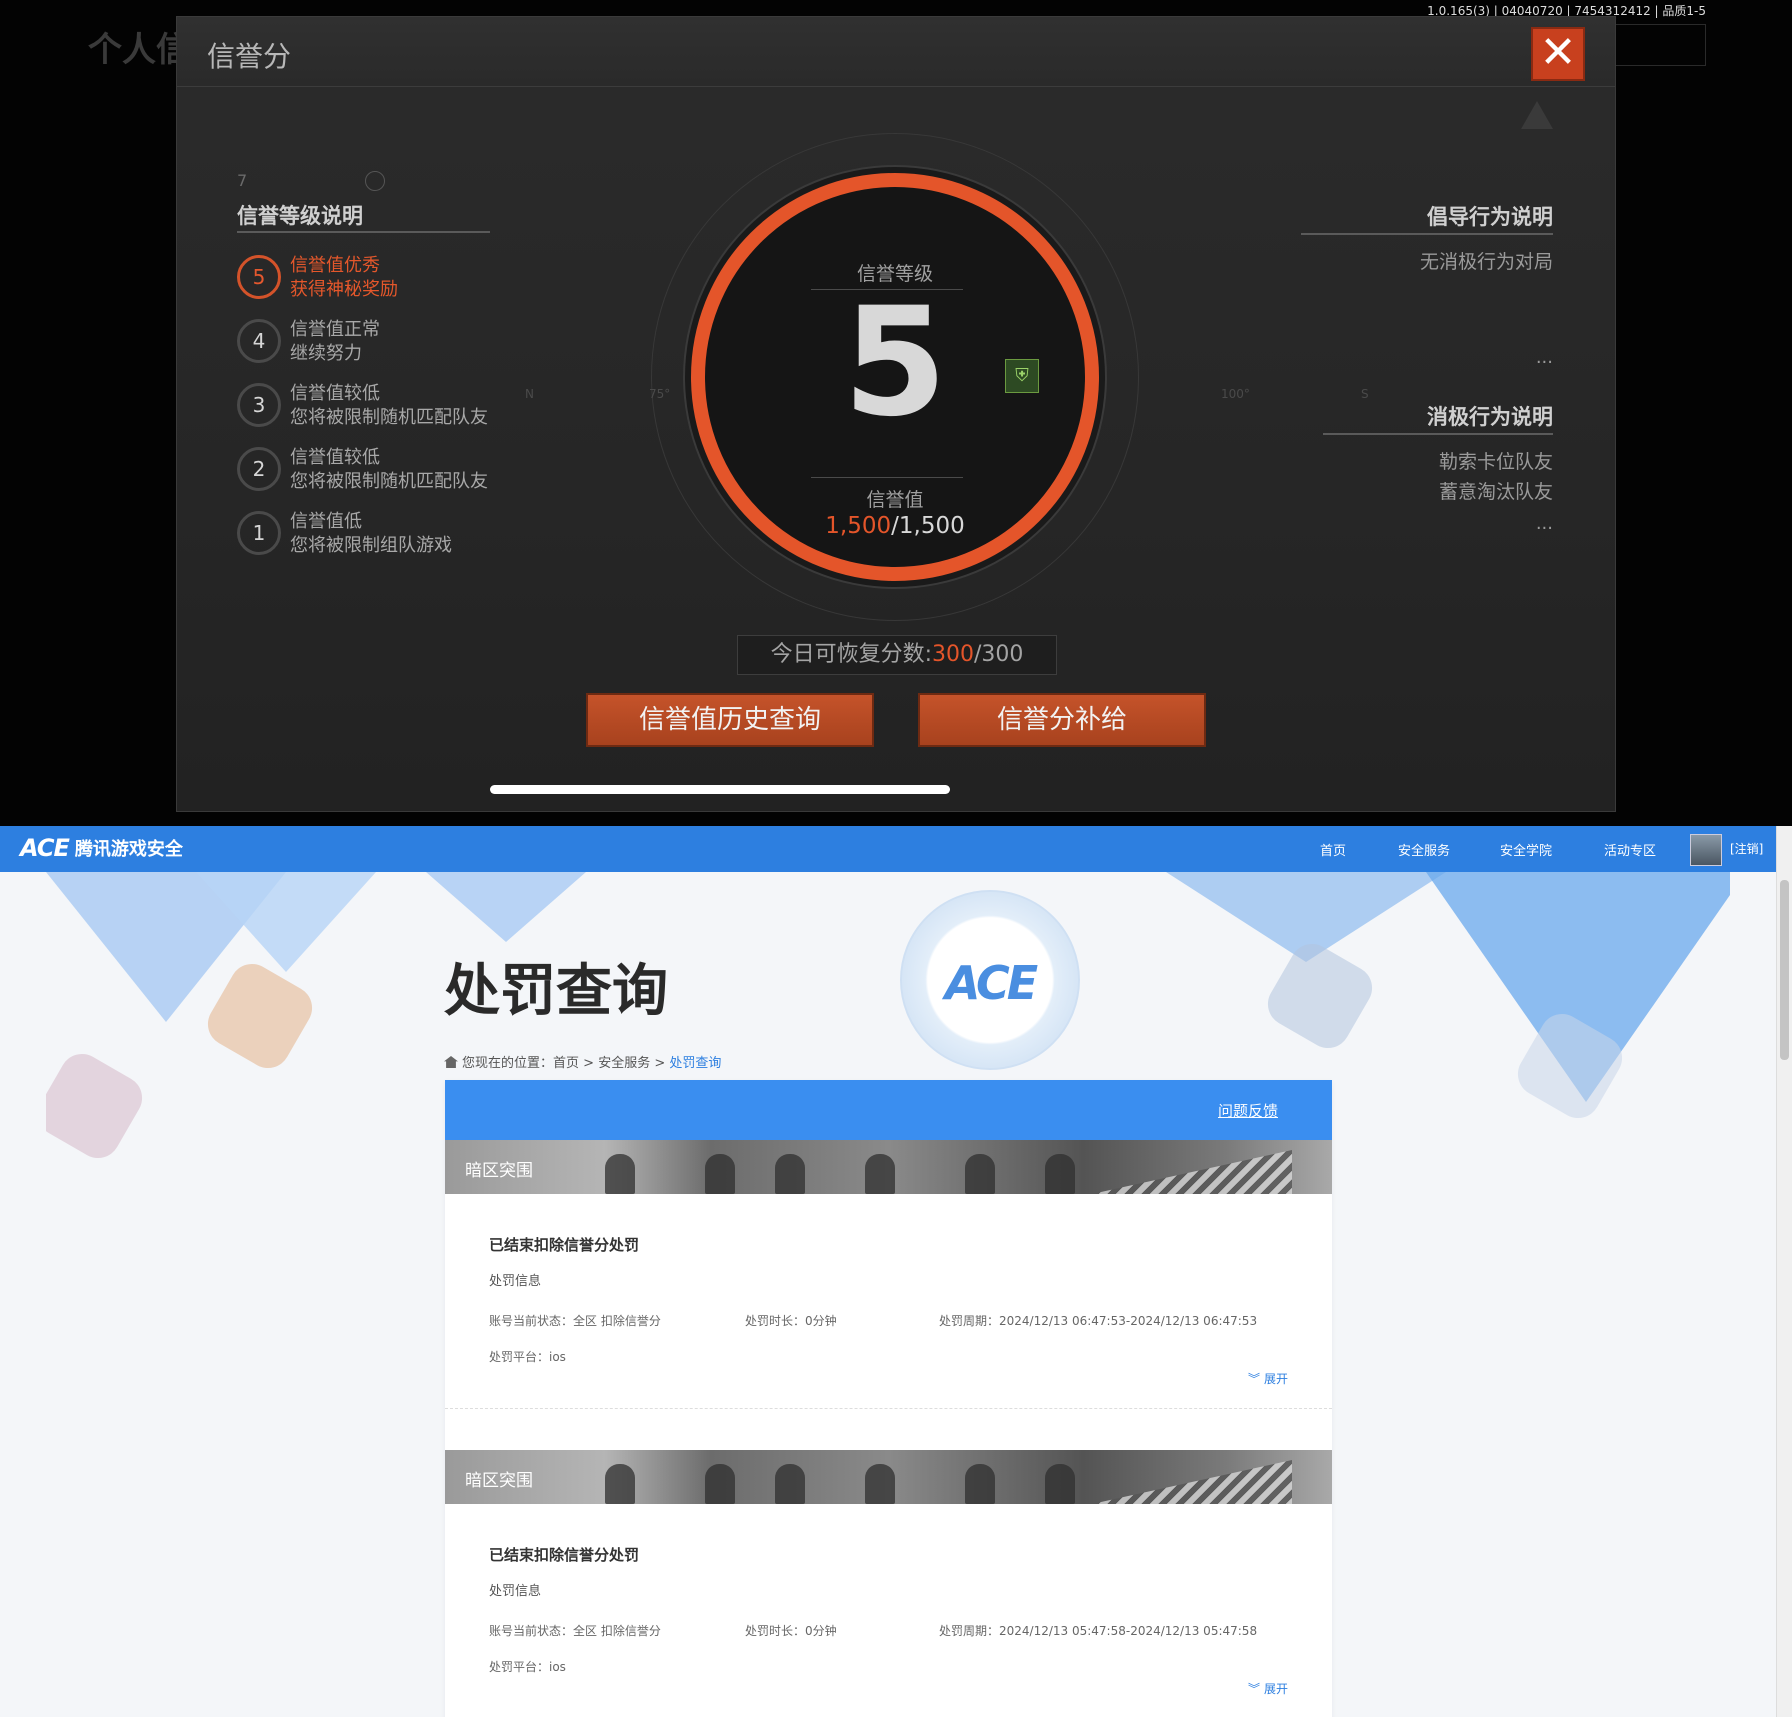 Image resolution: width=1792 pixels, height=1717 pixels. Describe the element at coordinates (791, 1321) in the screenshot. I see `penalty-duration: 处罚时长：0分钟` at that location.